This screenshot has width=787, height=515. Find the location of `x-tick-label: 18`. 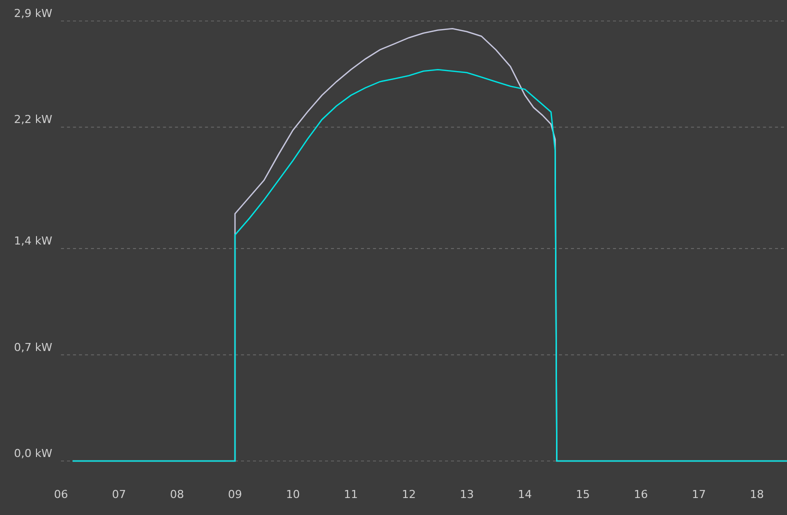

x-tick-label: 18 is located at coordinates (757, 494).